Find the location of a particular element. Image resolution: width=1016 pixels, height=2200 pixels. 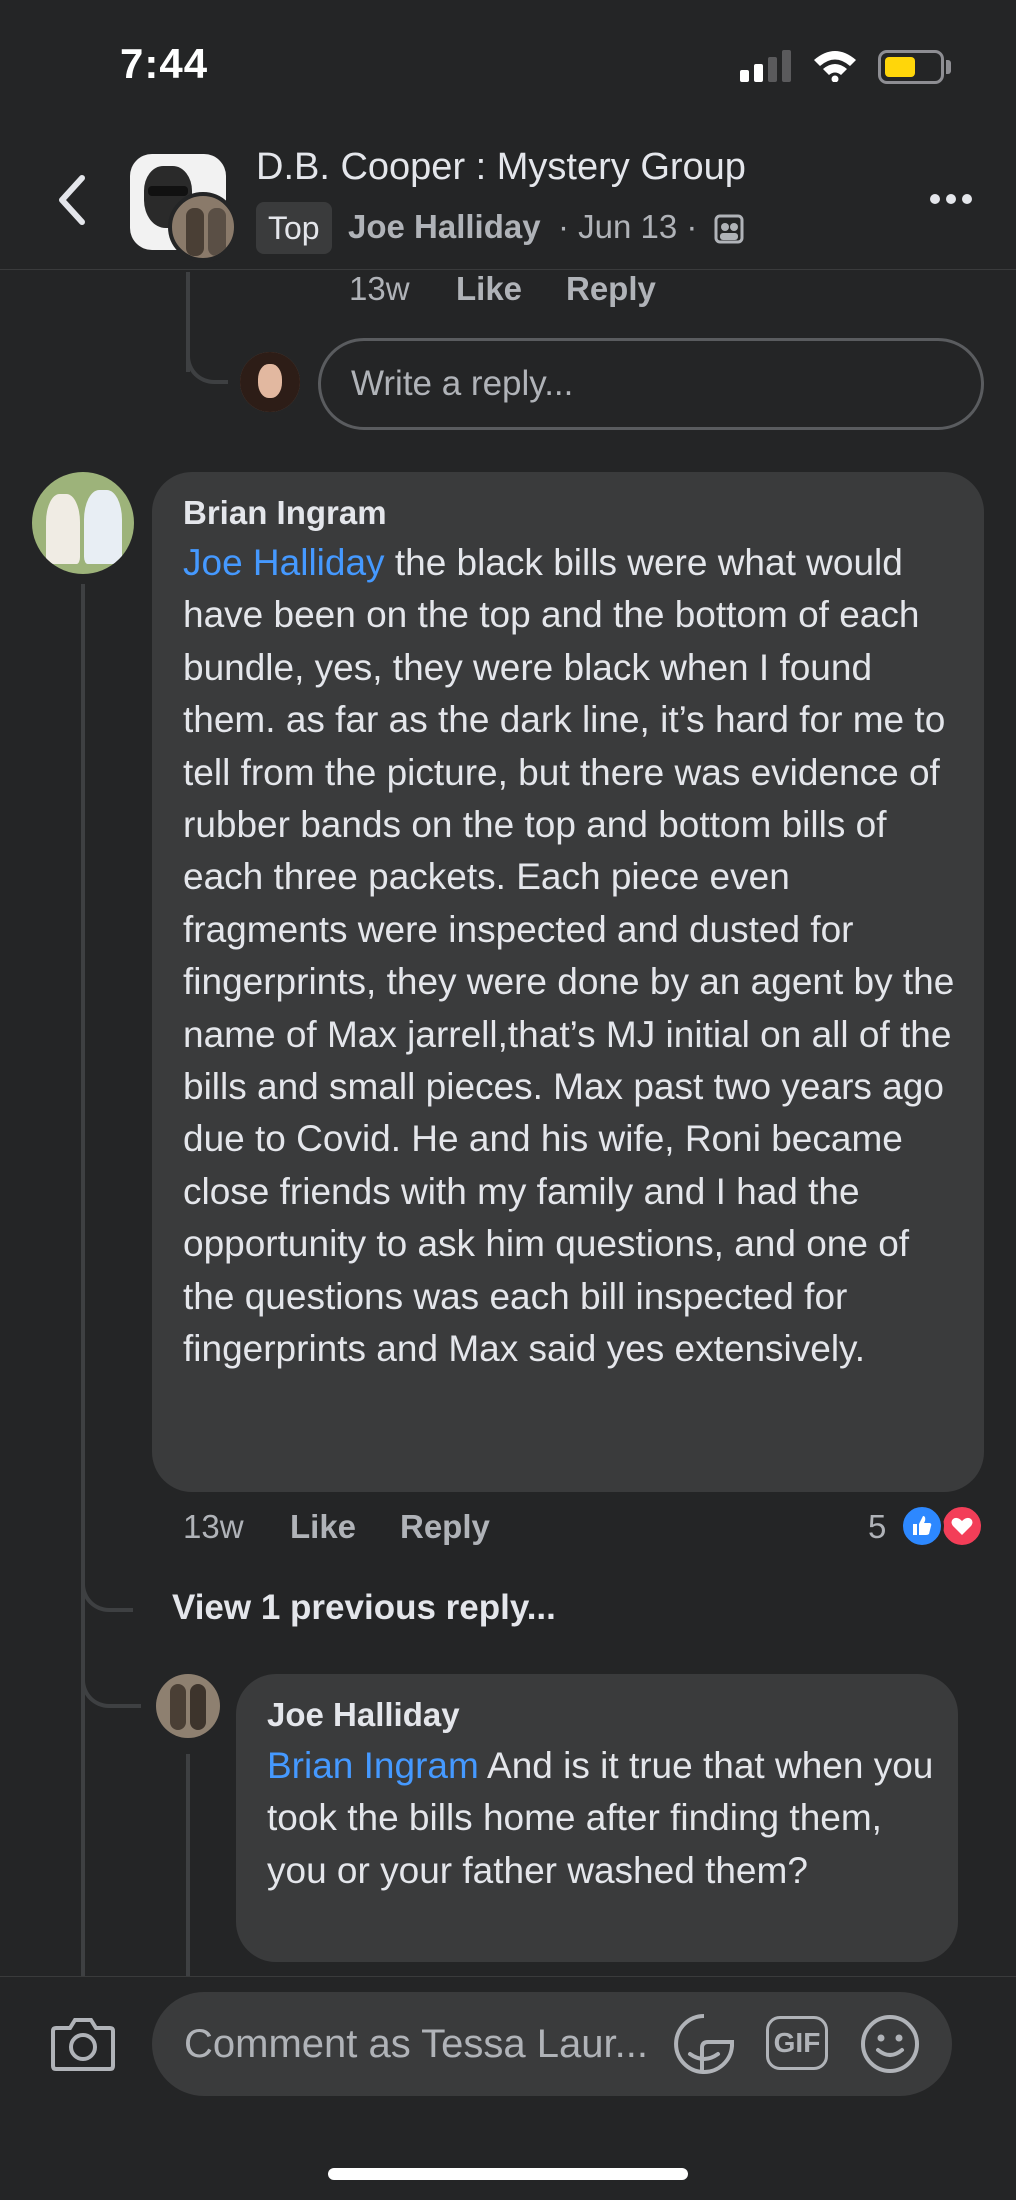

battery-tip is located at coordinates (948, 67).